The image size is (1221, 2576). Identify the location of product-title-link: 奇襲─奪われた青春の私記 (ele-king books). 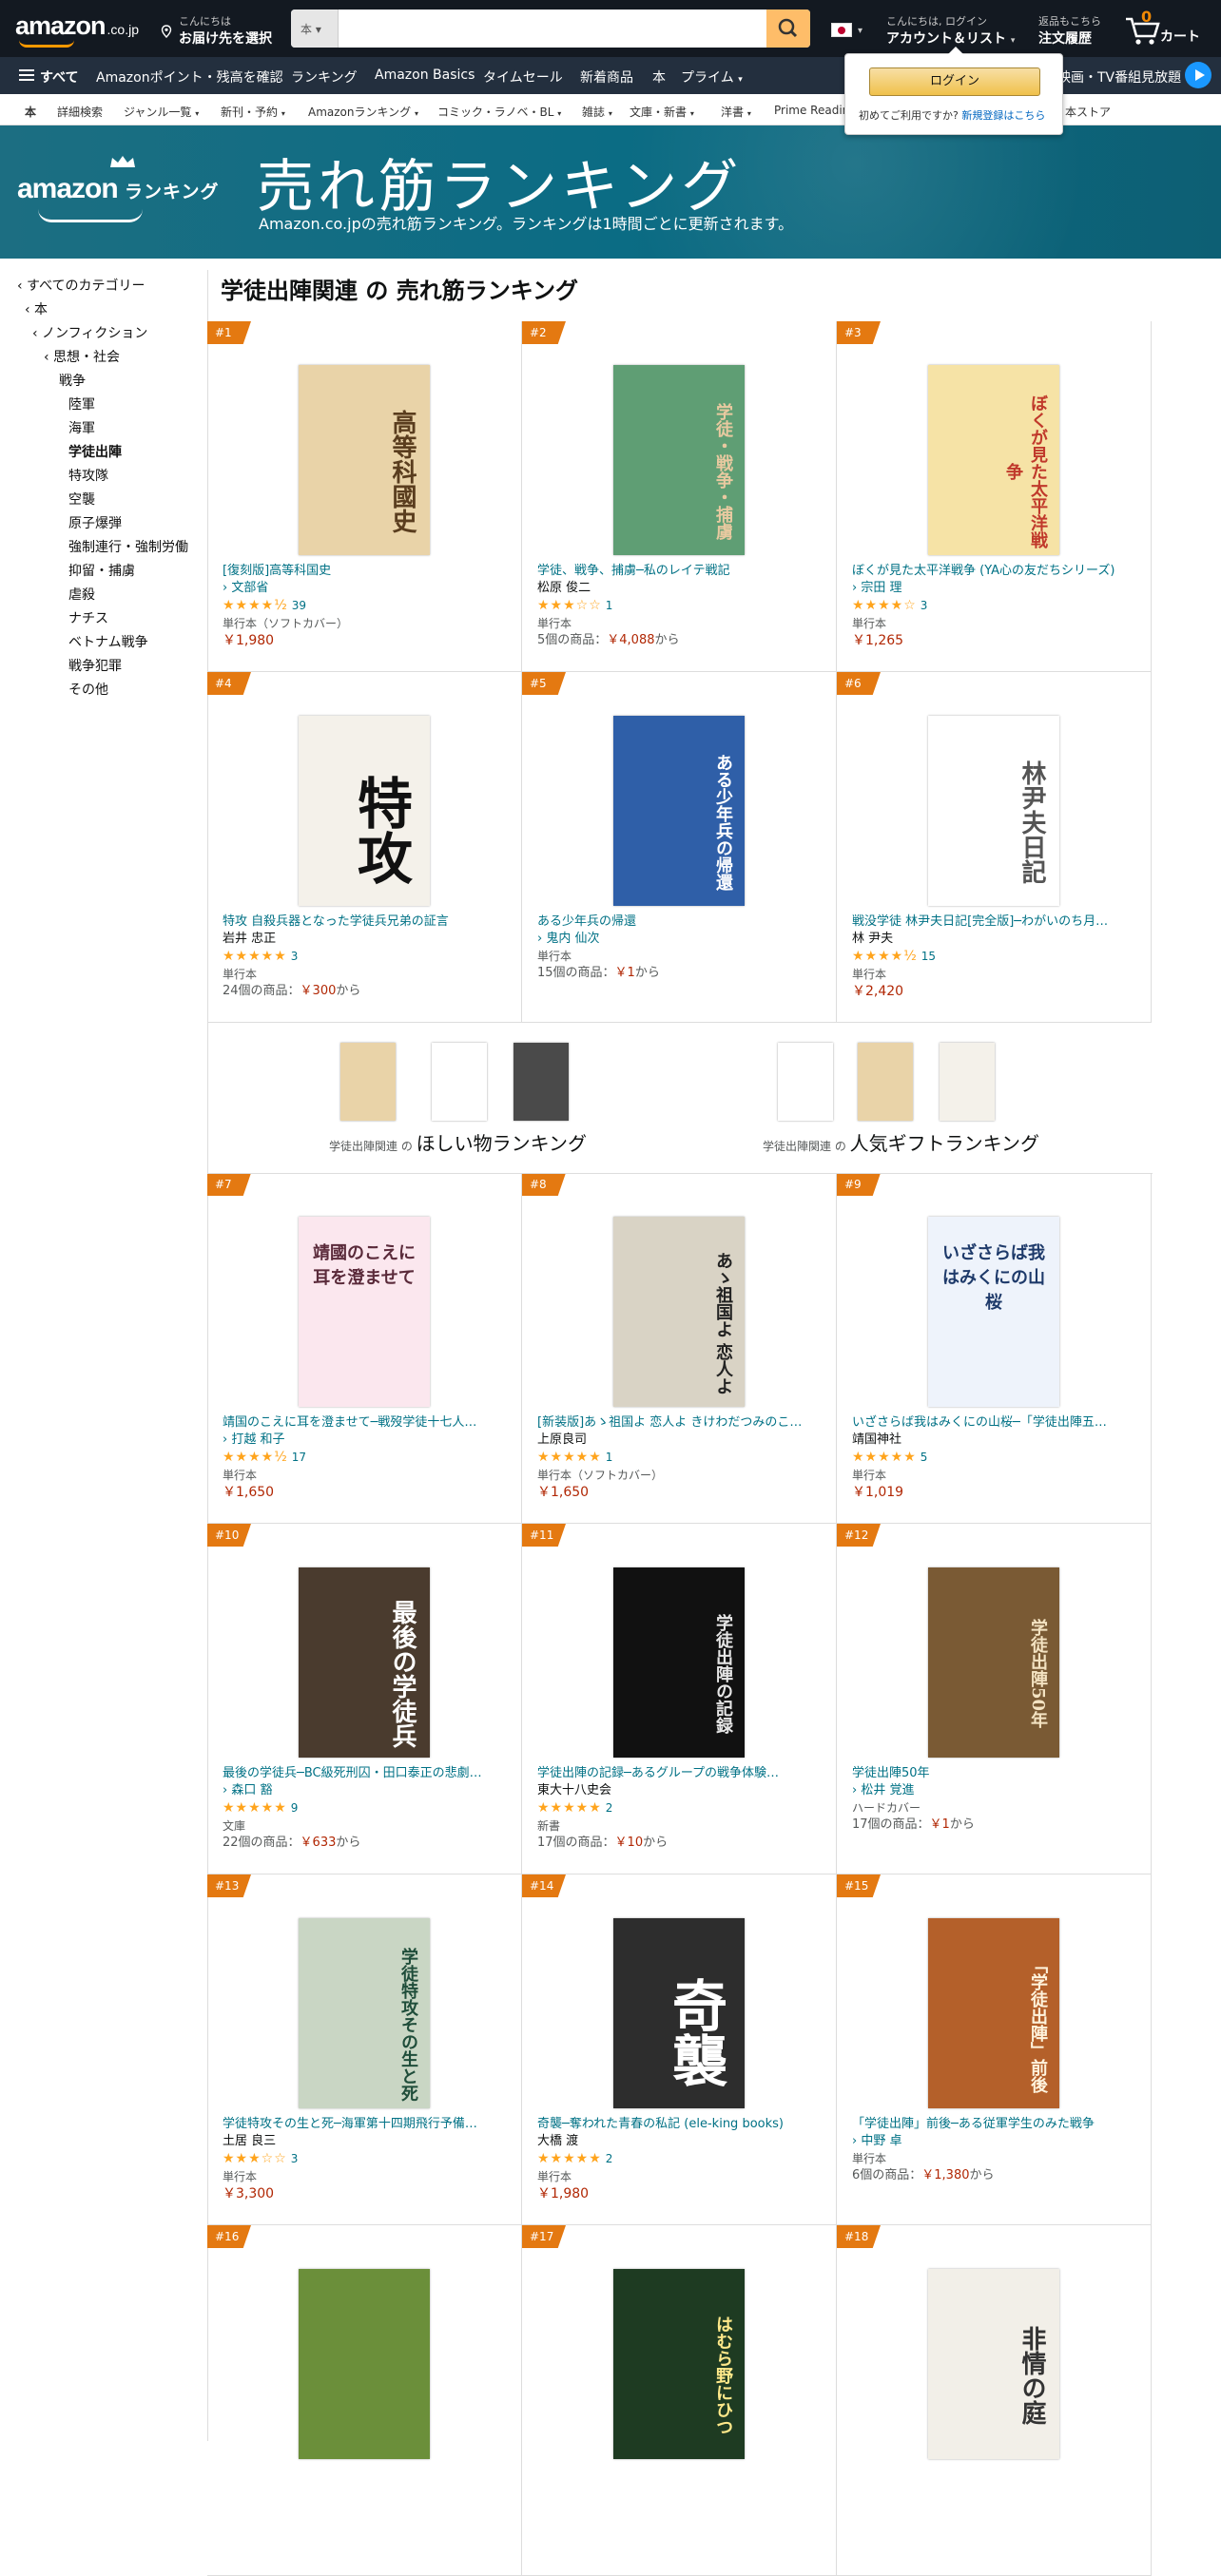
(684, 2125).